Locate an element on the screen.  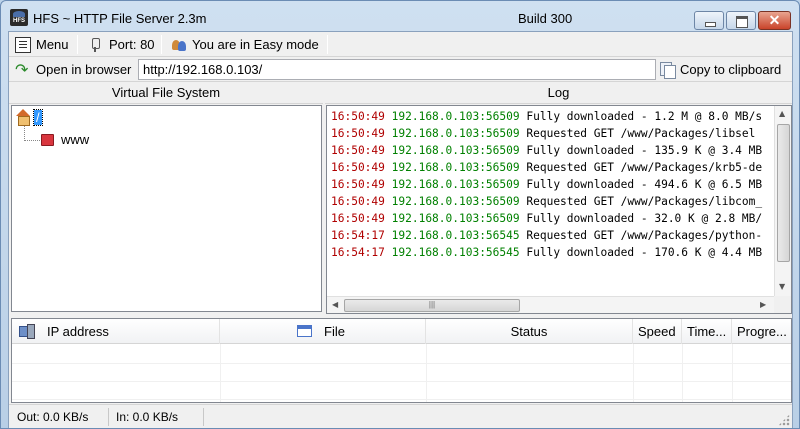
plug-icon is located at coordinates (96, 45).